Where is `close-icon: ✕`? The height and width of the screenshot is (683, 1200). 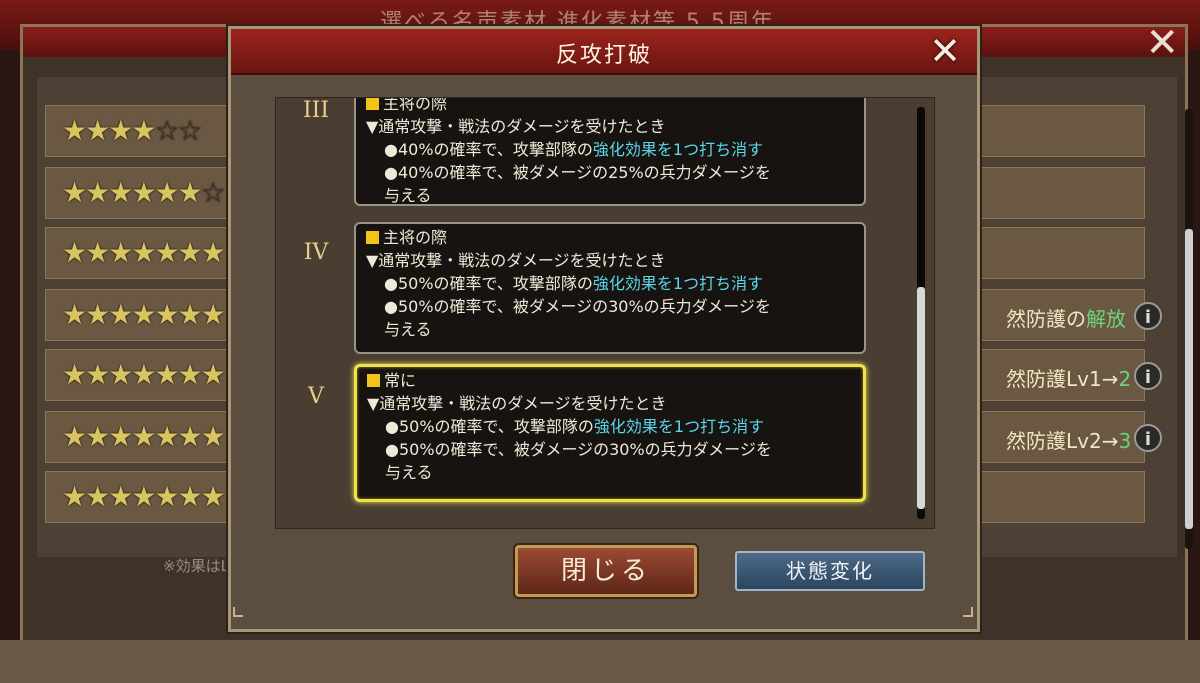 close-icon: ✕ is located at coordinates (945, 51).